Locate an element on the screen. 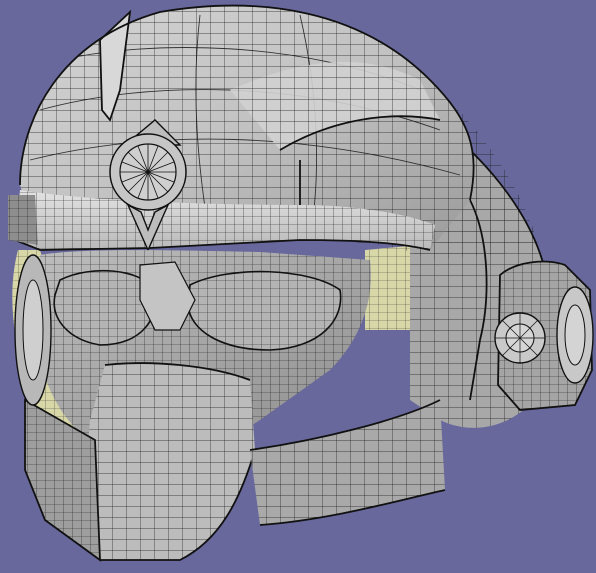 The width and height of the screenshot is (596, 573). ear-module is located at coordinates (544, 335).